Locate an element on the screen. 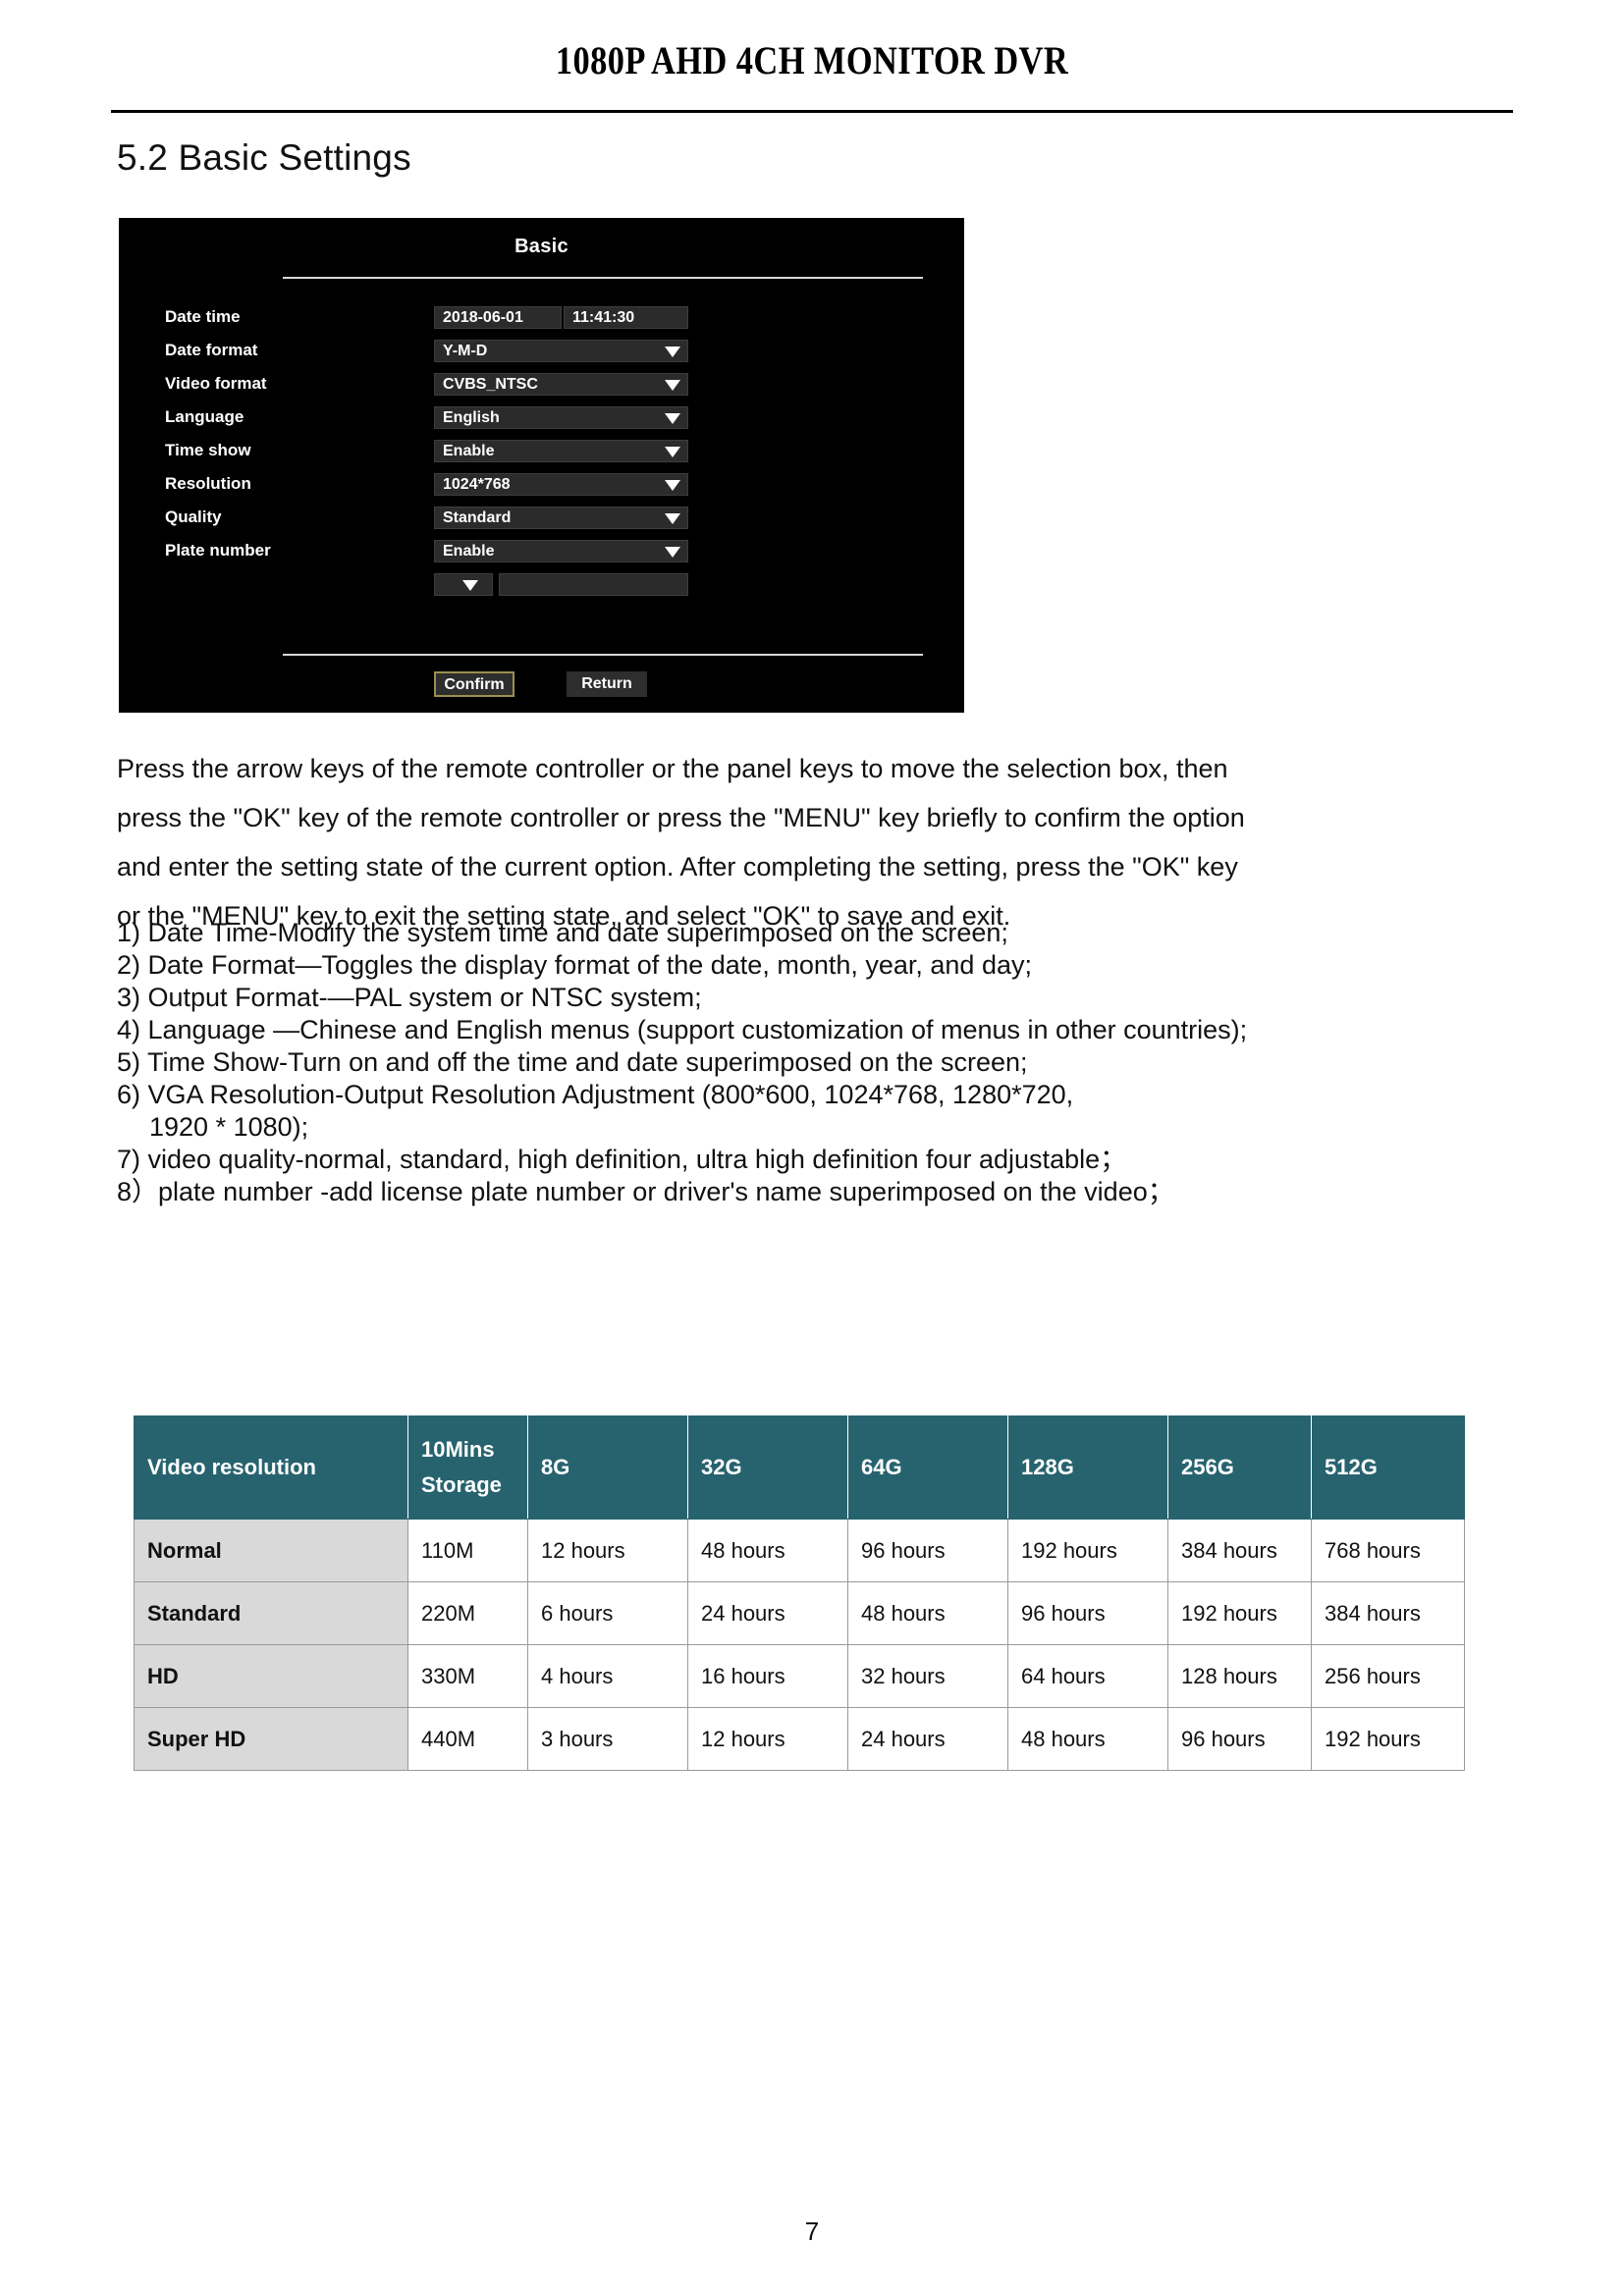 The image size is (1624, 2296). cell-512g: 384 hours is located at coordinates (1388, 1613).